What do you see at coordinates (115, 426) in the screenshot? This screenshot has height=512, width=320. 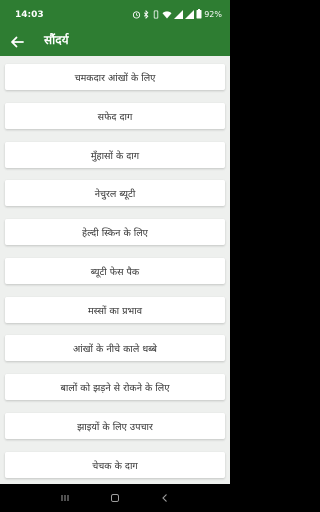 I see `list-item: झाइयों के लिए उपचार` at bounding box center [115, 426].